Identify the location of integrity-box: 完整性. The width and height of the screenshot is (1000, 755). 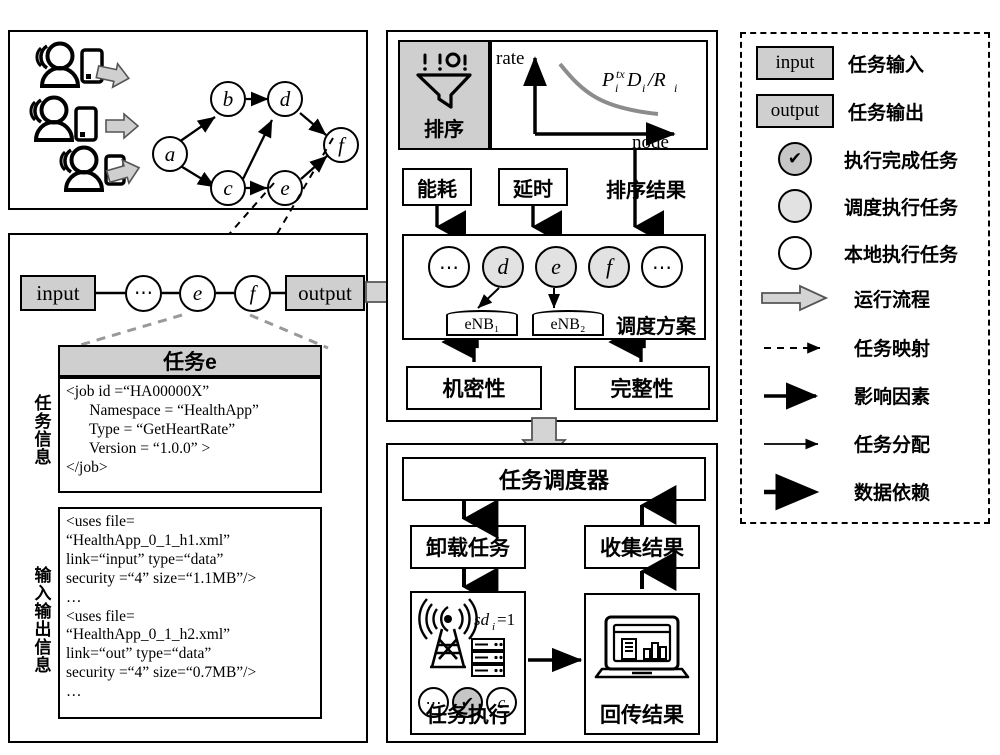
(642, 388).